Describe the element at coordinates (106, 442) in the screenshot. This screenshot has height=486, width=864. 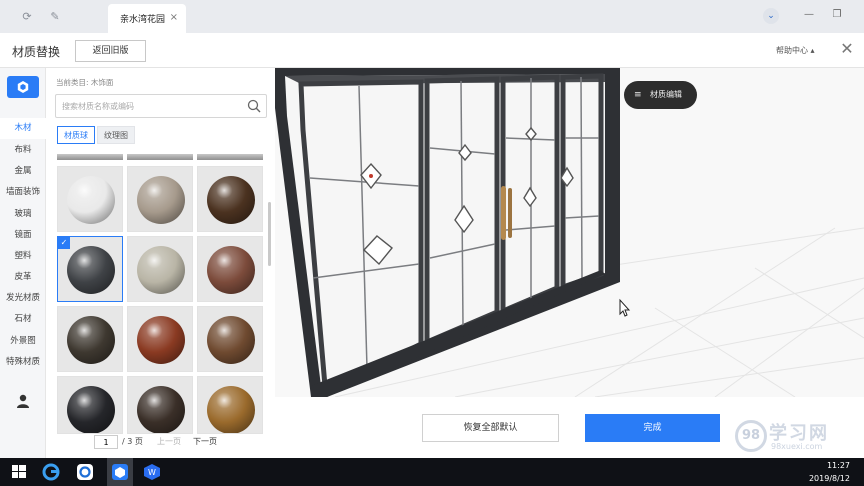
I see `page-number-input` at that location.